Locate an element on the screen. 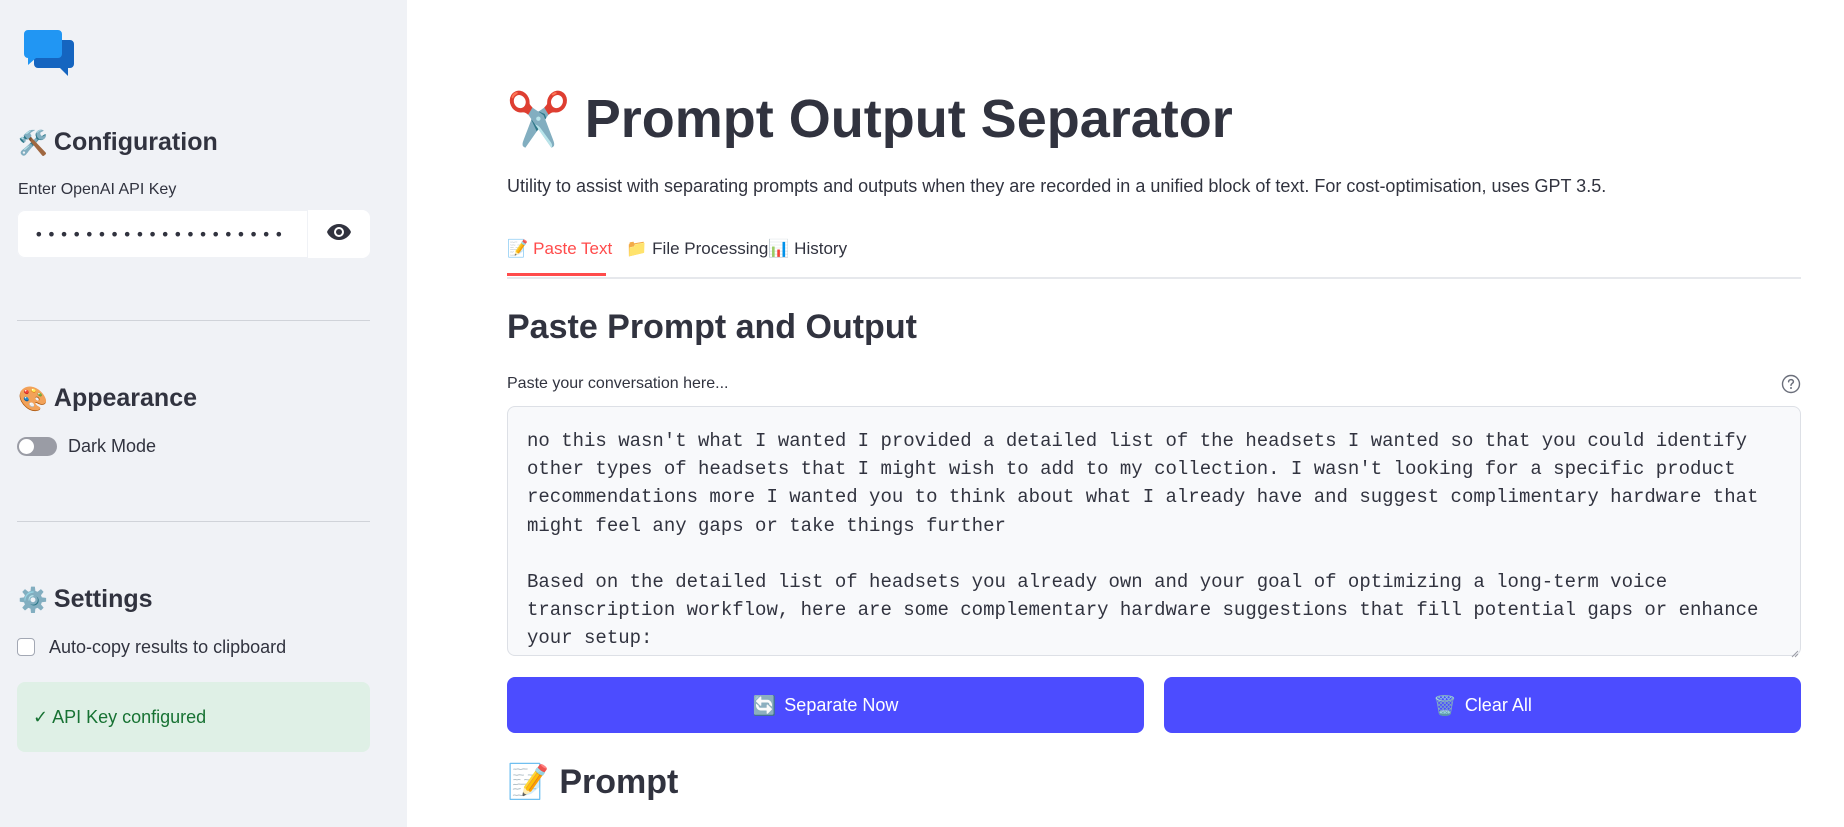 The image size is (1844, 827). appearance-title: Appearance is located at coordinates (125, 398).